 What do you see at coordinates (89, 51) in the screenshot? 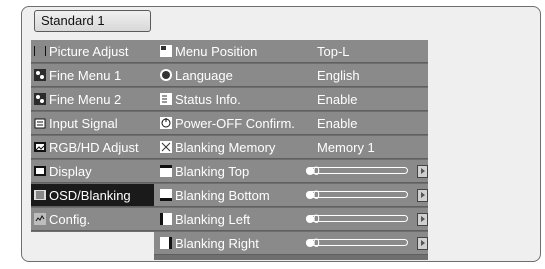
I see `menu-item-label: Picture Adjust` at bounding box center [89, 51].